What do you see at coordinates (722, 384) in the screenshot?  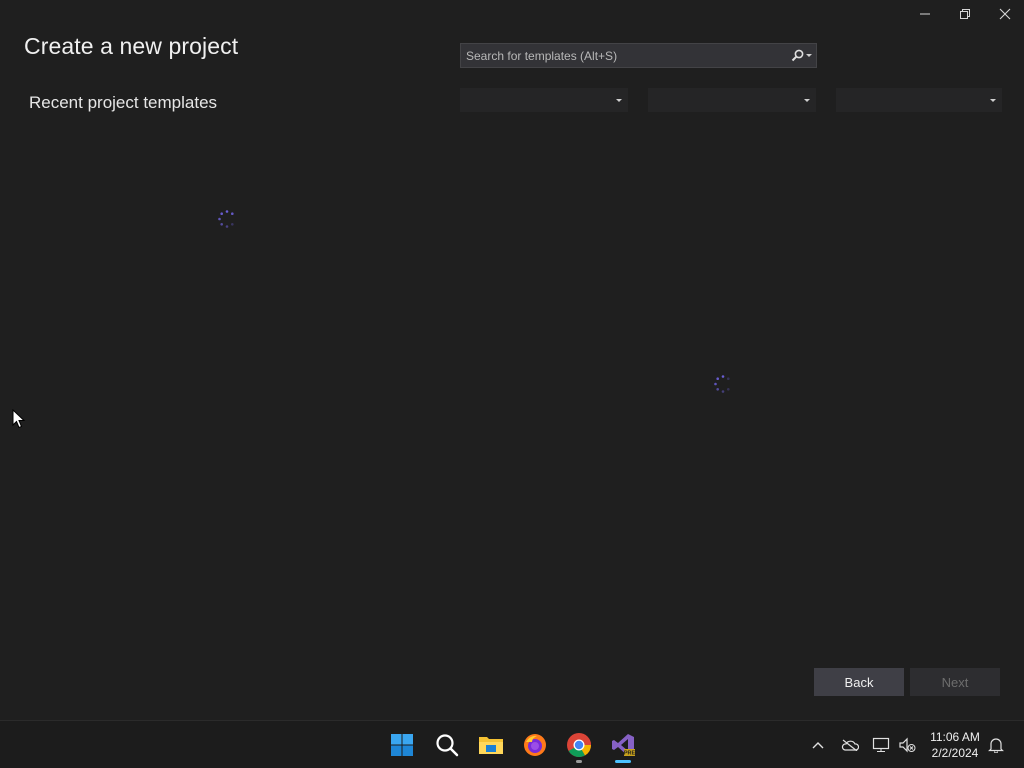 I see `templates-loading-spinner-icon` at bounding box center [722, 384].